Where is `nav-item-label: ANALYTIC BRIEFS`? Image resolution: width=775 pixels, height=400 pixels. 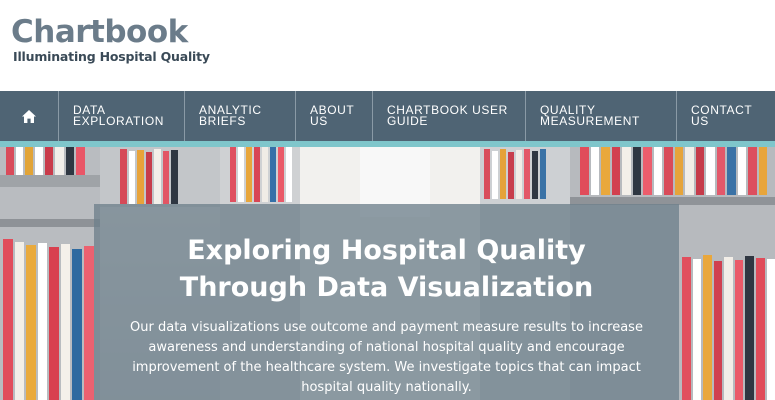
nav-item-label: ANALYTIC BRIEFS is located at coordinates (230, 115).